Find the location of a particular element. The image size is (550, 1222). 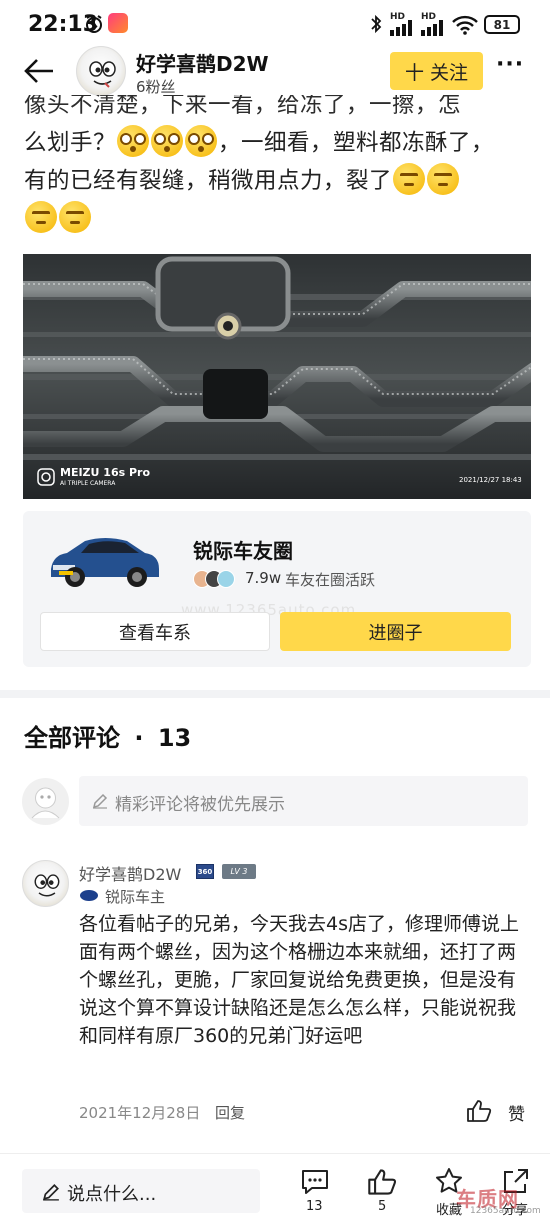

author-avatar is located at coordinates (101, 71).